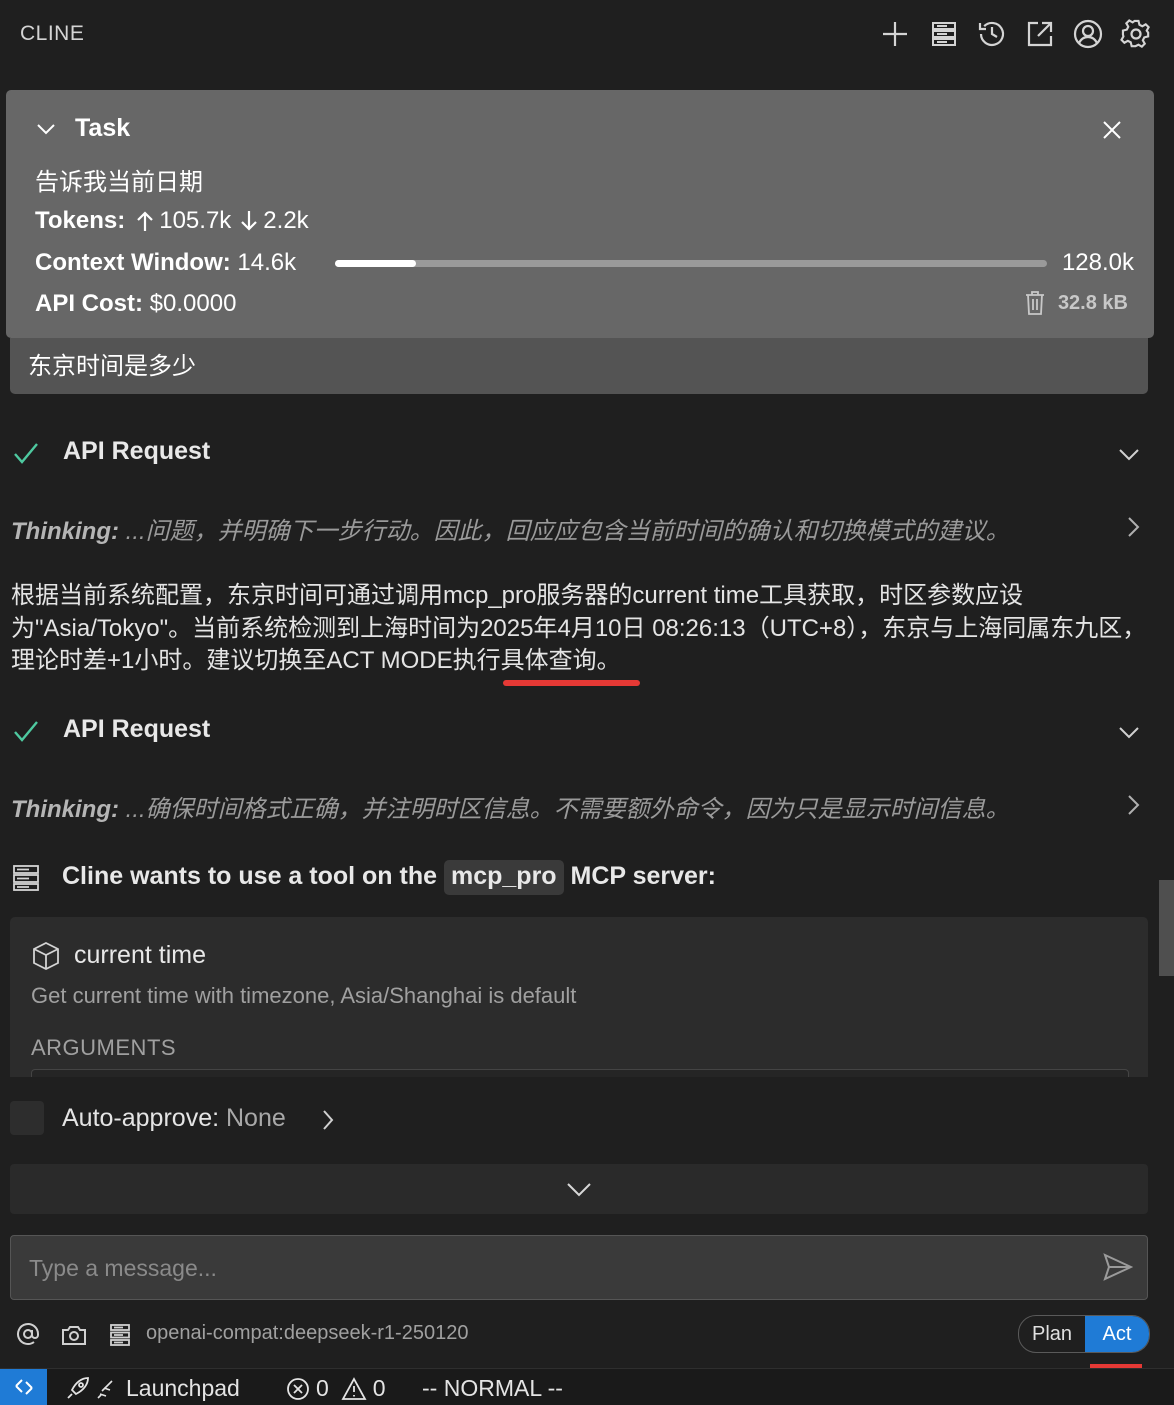 This screenshot has width=1174, height=1405. I want to click on model-selector: openai-compat:deepseek-r1-250120, so click(307, 1333).